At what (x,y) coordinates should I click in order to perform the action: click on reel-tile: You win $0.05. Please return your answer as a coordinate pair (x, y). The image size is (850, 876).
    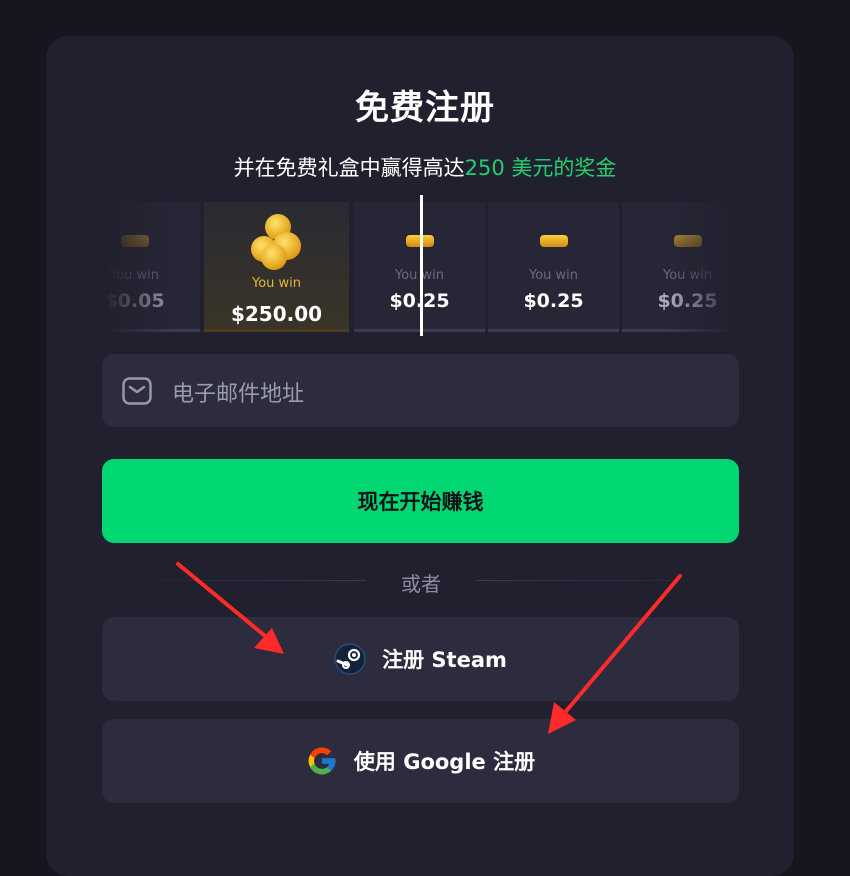
    Looking at the image, I should click on (152, 267).